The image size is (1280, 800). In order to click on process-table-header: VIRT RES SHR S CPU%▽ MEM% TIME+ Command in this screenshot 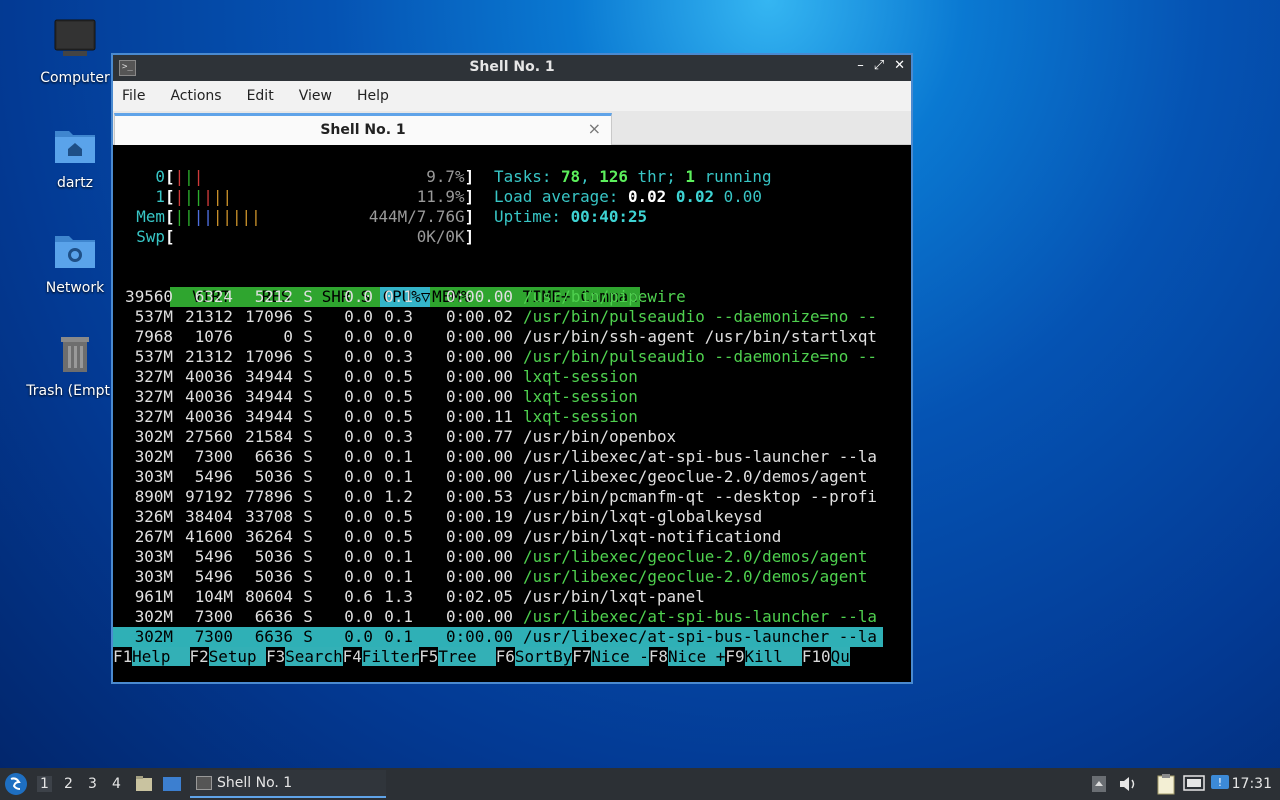, I will do `click(380, 287)`.